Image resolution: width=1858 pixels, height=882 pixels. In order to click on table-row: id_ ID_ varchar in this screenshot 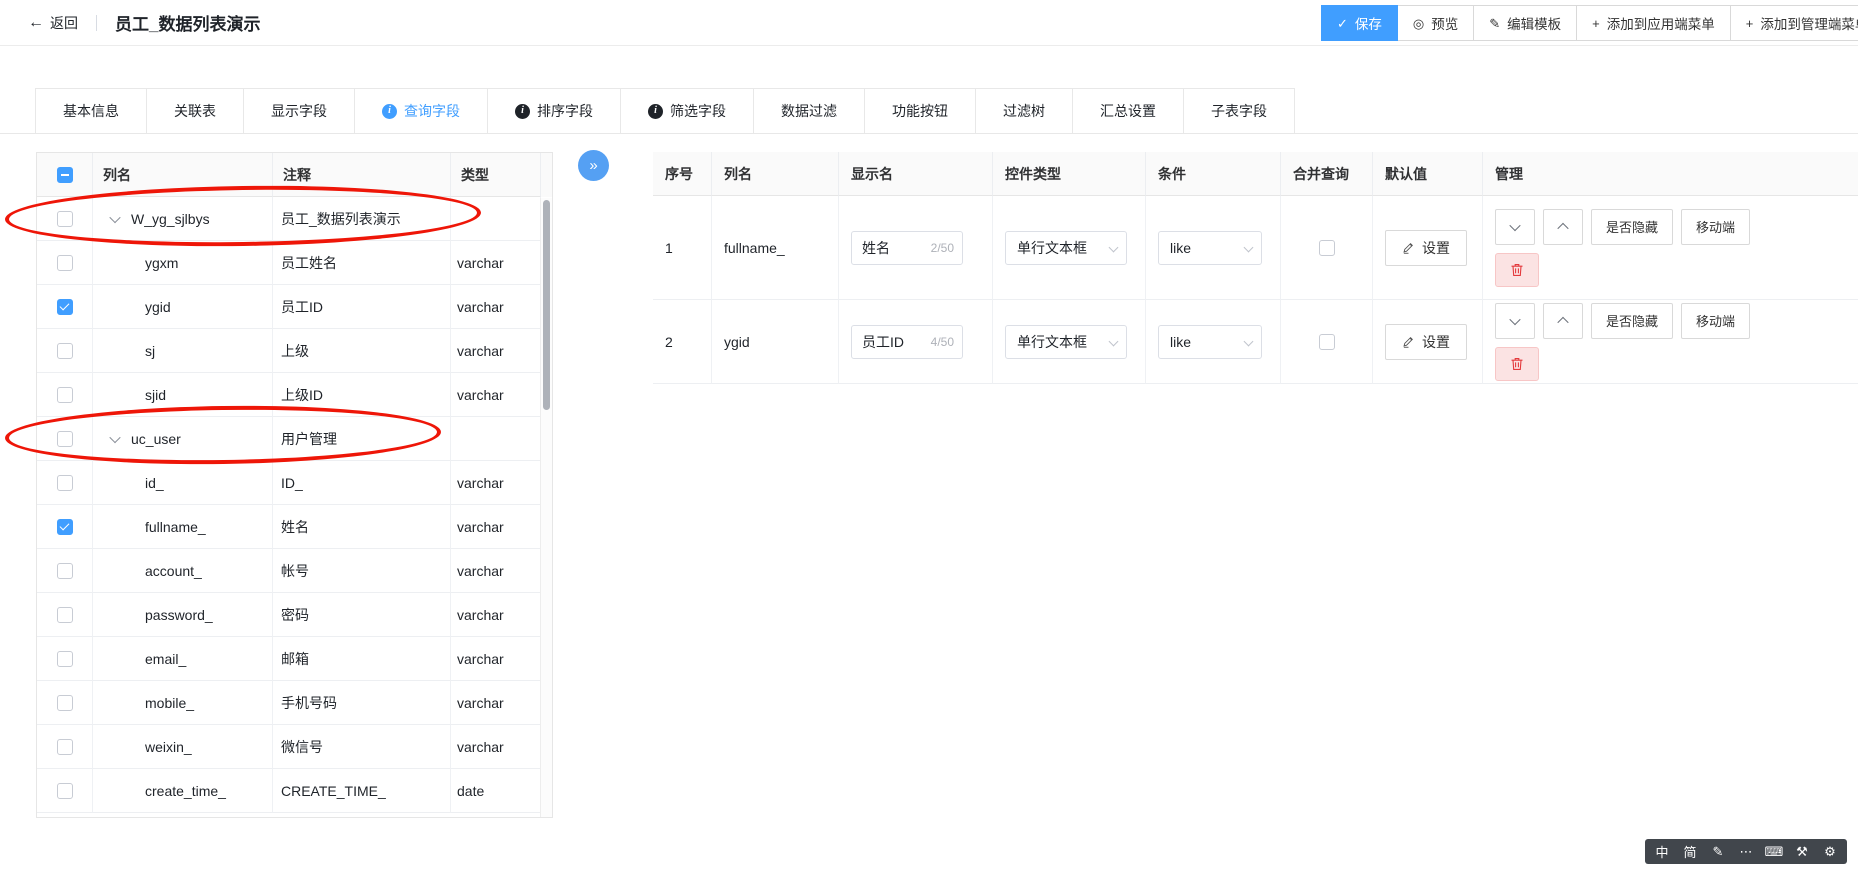, I will do `click(294, 483)`.